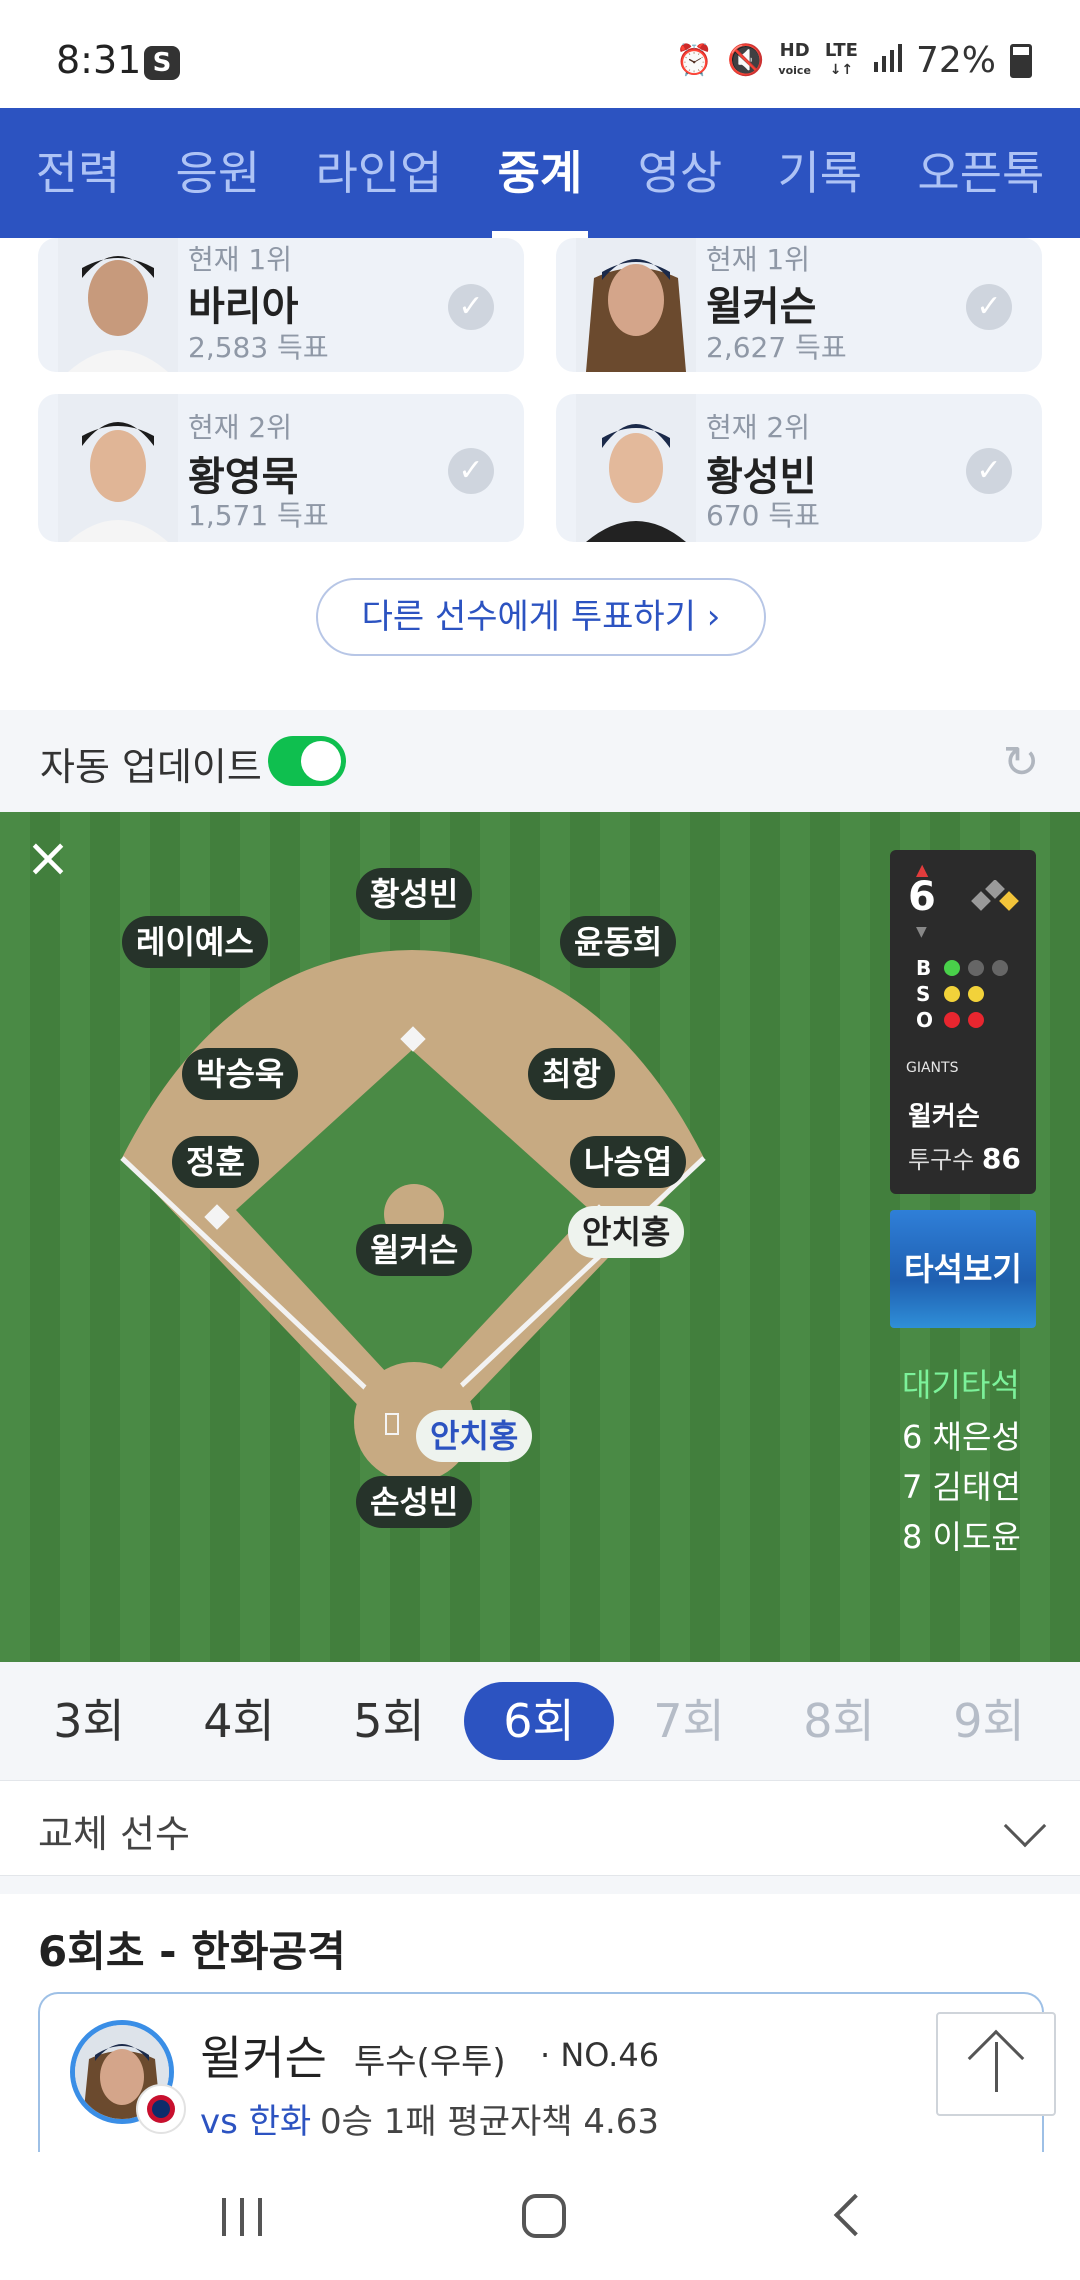  What do you see at coordinates (932, 1068) in the screenshot?
I see `giants-logo: GIANTS` at bounding box center [932, 1068].